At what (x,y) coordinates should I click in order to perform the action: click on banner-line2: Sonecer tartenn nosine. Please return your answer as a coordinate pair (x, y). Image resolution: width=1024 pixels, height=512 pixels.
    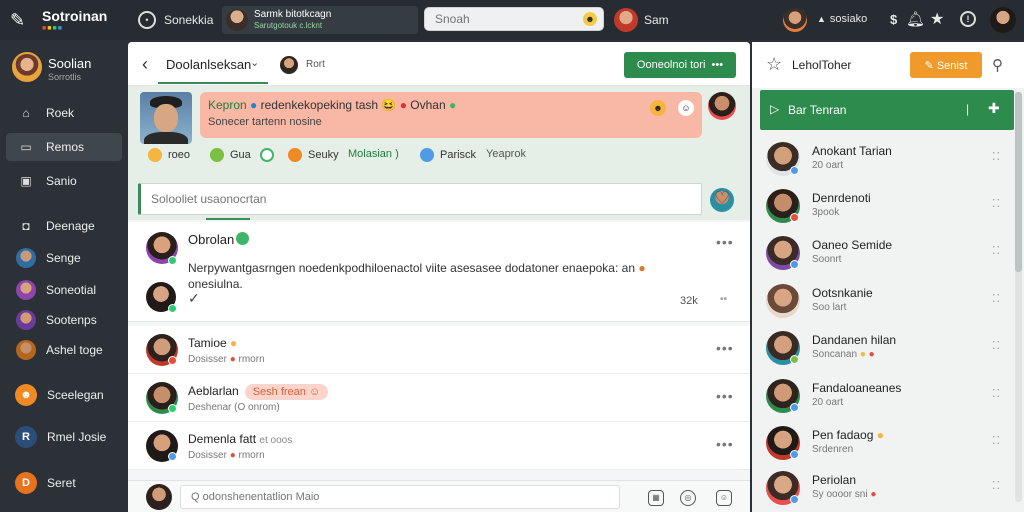
    Looking at the image, I should click on (265, 122).